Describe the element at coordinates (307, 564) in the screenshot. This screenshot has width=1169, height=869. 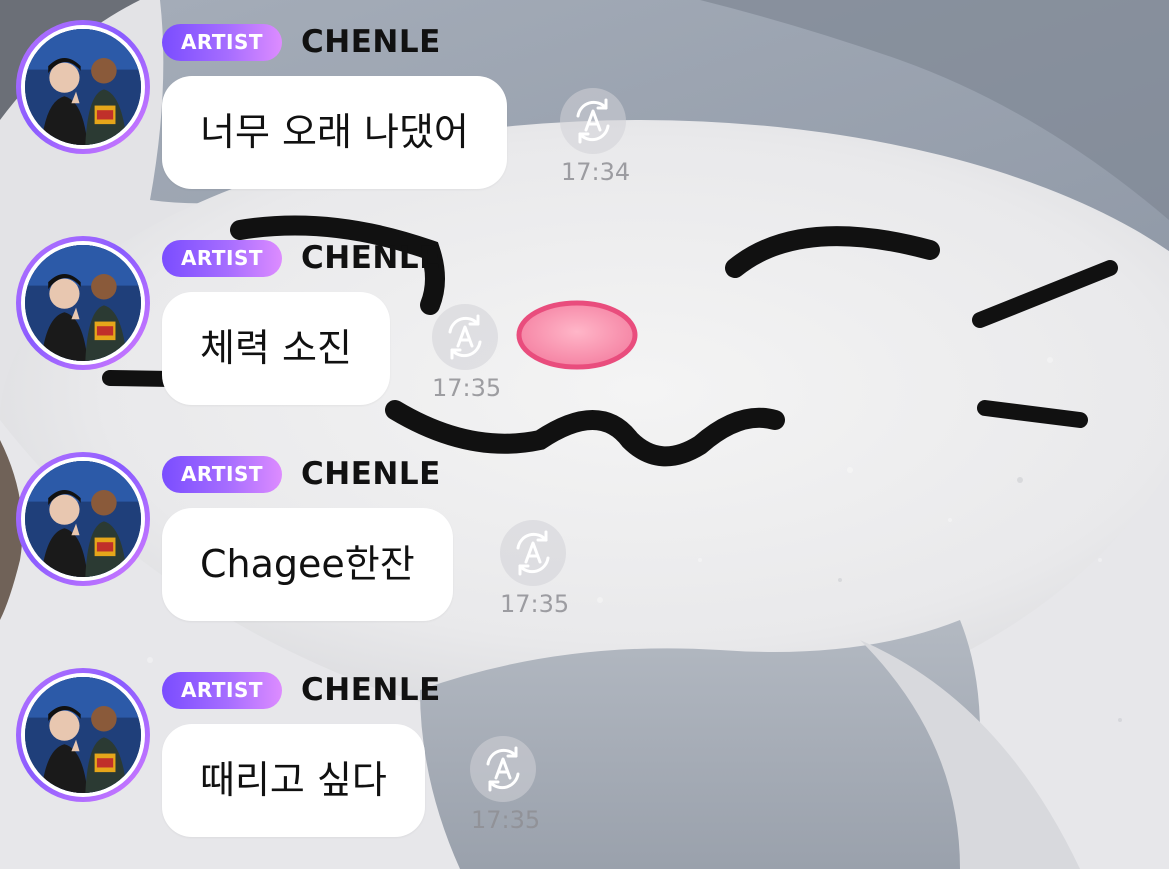
I see `message-bubble: Chagee한잔` at that location.